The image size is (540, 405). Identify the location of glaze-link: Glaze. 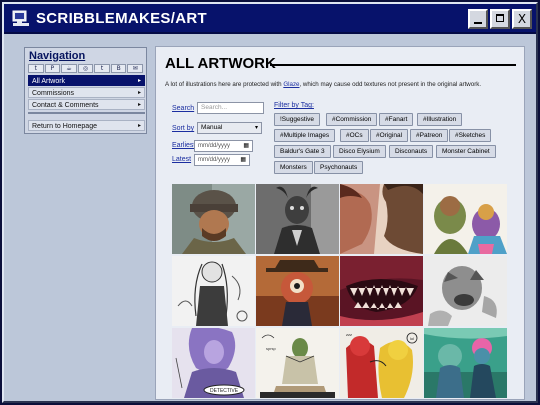
(291, 84).